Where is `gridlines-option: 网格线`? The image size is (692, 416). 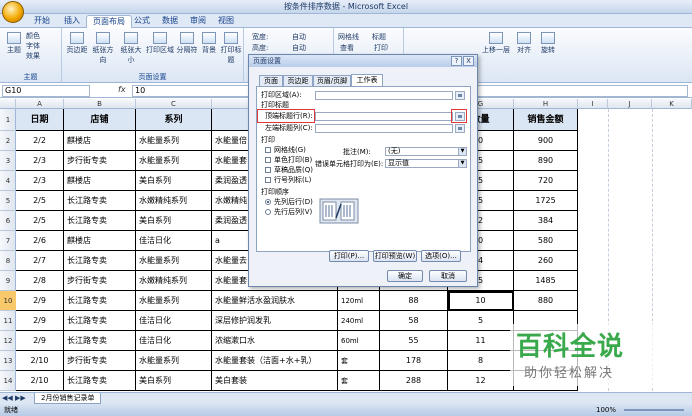 gridlines-option: 网格线 is located at coordinates (348, 37).